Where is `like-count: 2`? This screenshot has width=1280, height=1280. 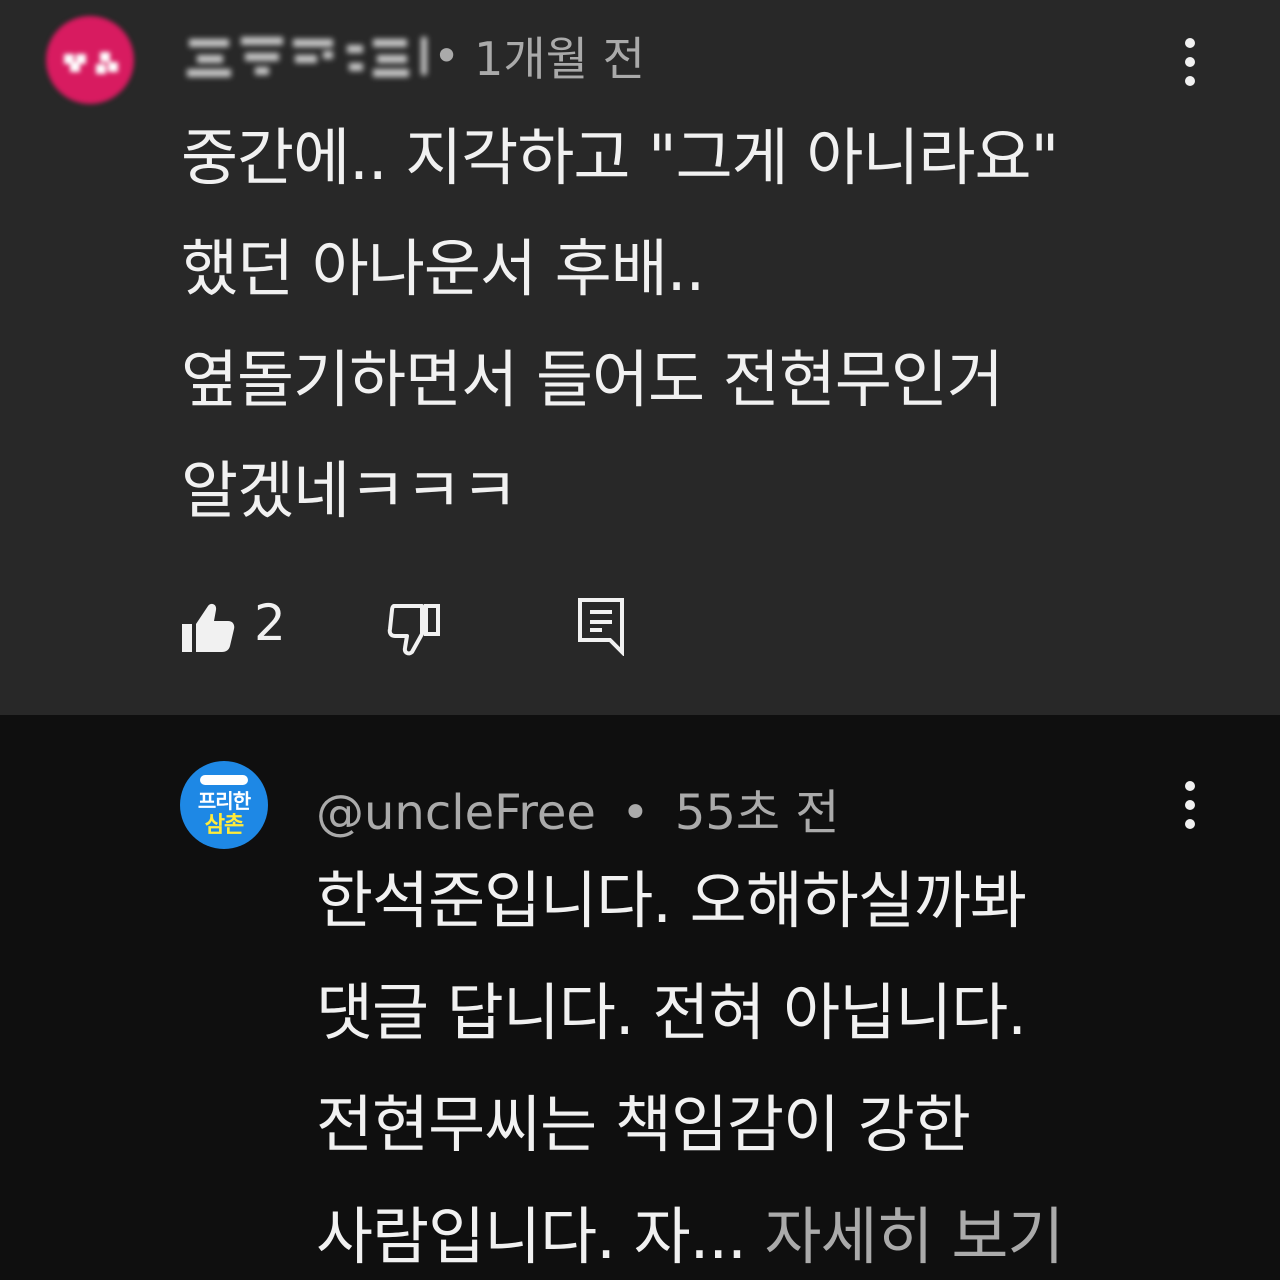 like-count: 2 is located at coordinates (270, 623).